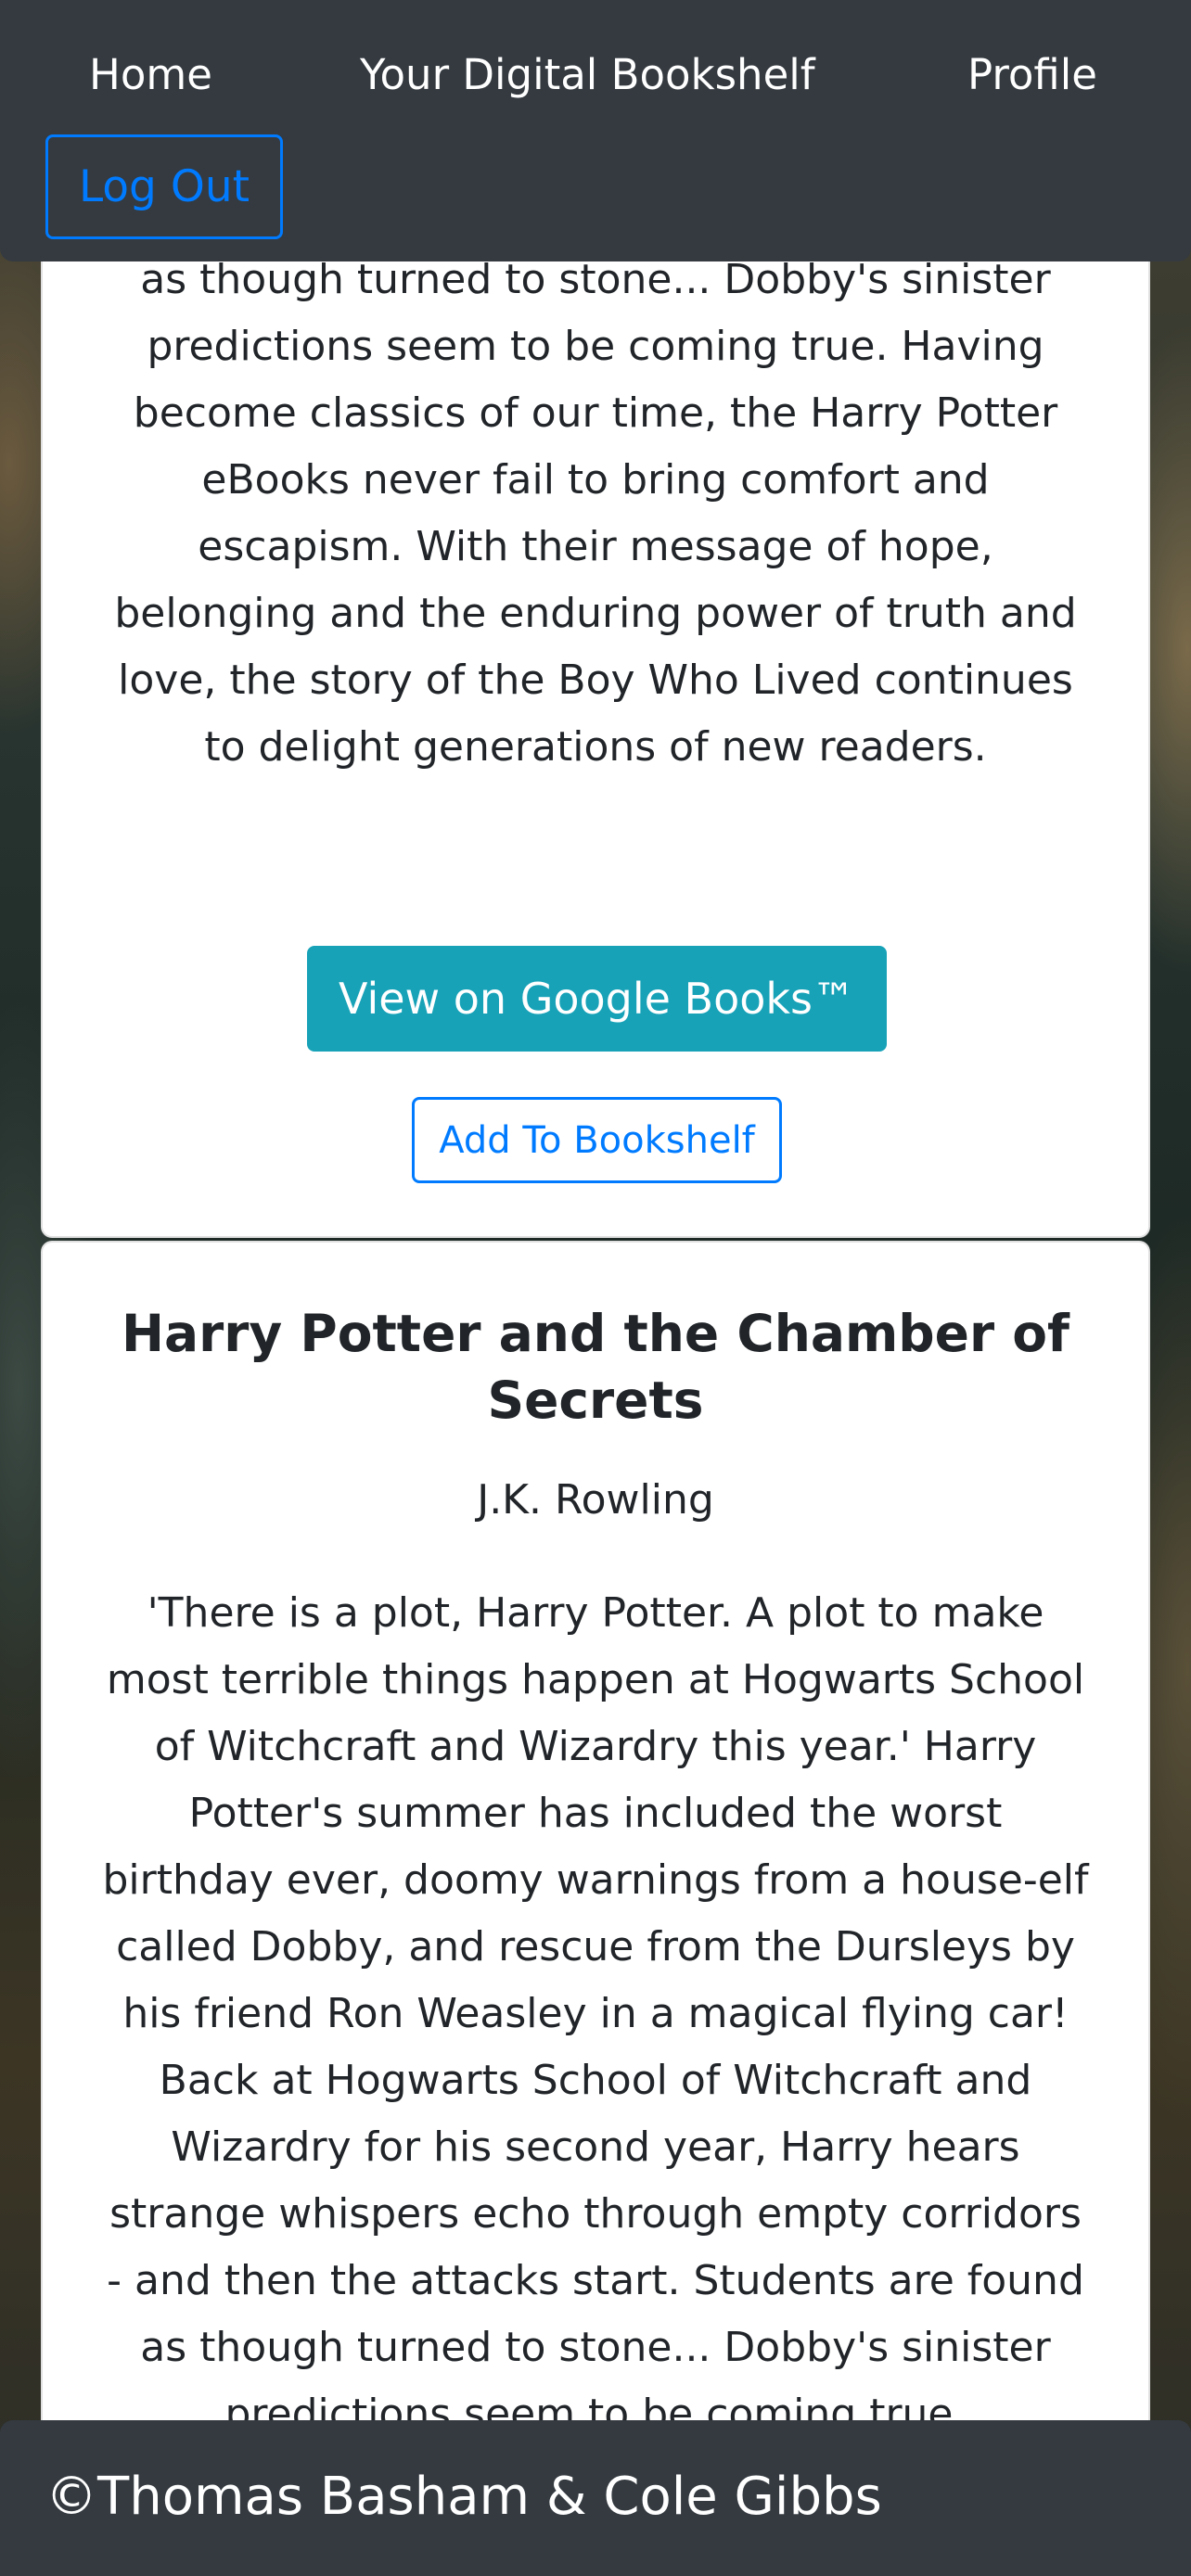  I want to click on footer: ©Thomas Basham & Cole Gibbs, so click(595, 2498).